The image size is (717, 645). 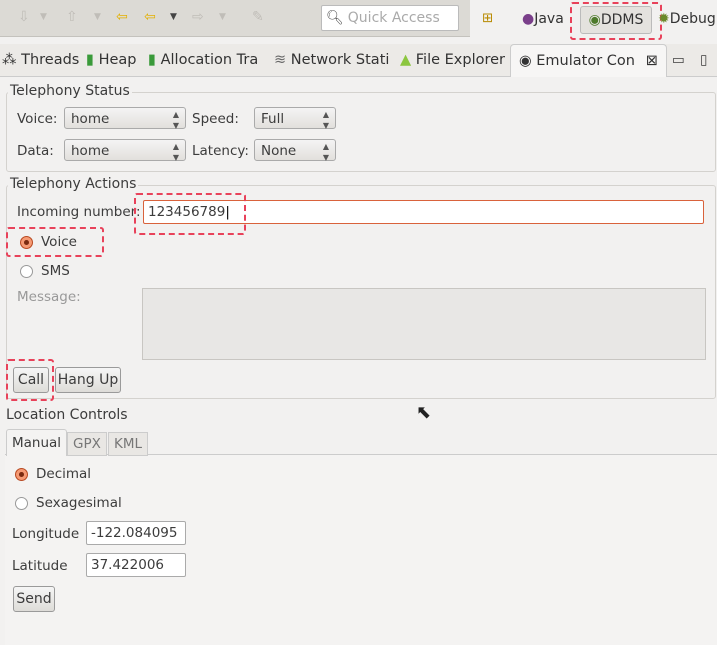 I want to click on forward-icon: ⇨, so click(x=198, y=17).